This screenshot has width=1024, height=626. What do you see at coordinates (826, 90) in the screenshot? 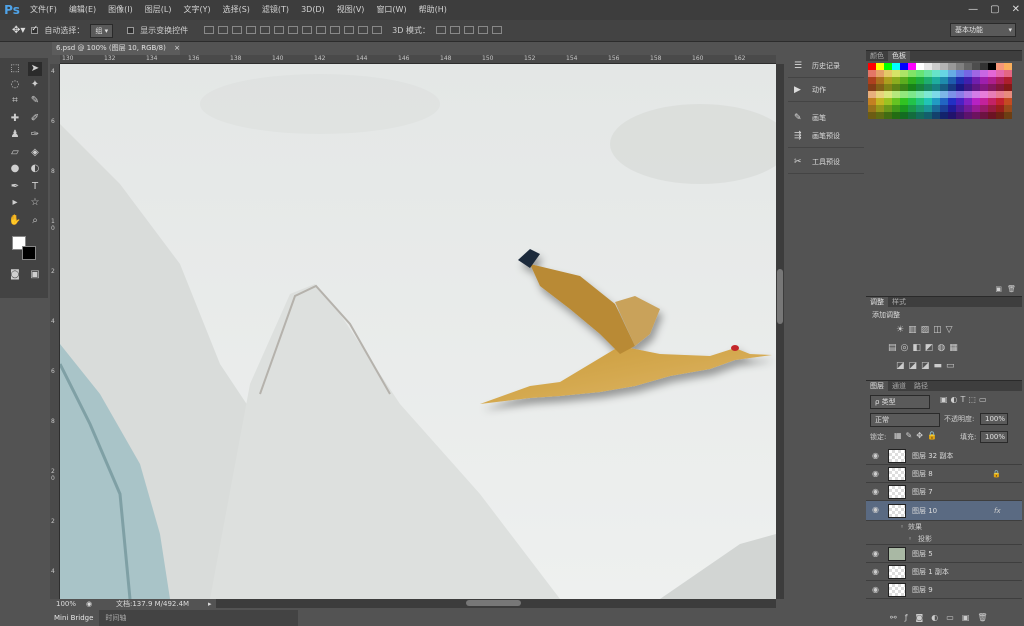
I see `panel-actions: ▶ 动作` at bounding box center [826, 90].